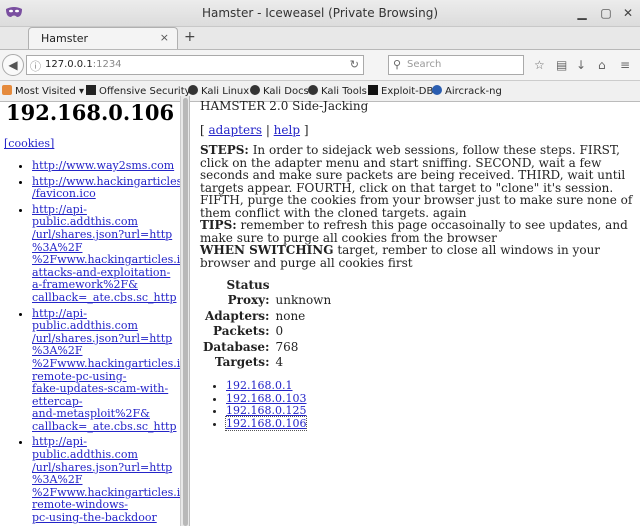  I want to click on close-window-icon: ✕, so click(628, 13).